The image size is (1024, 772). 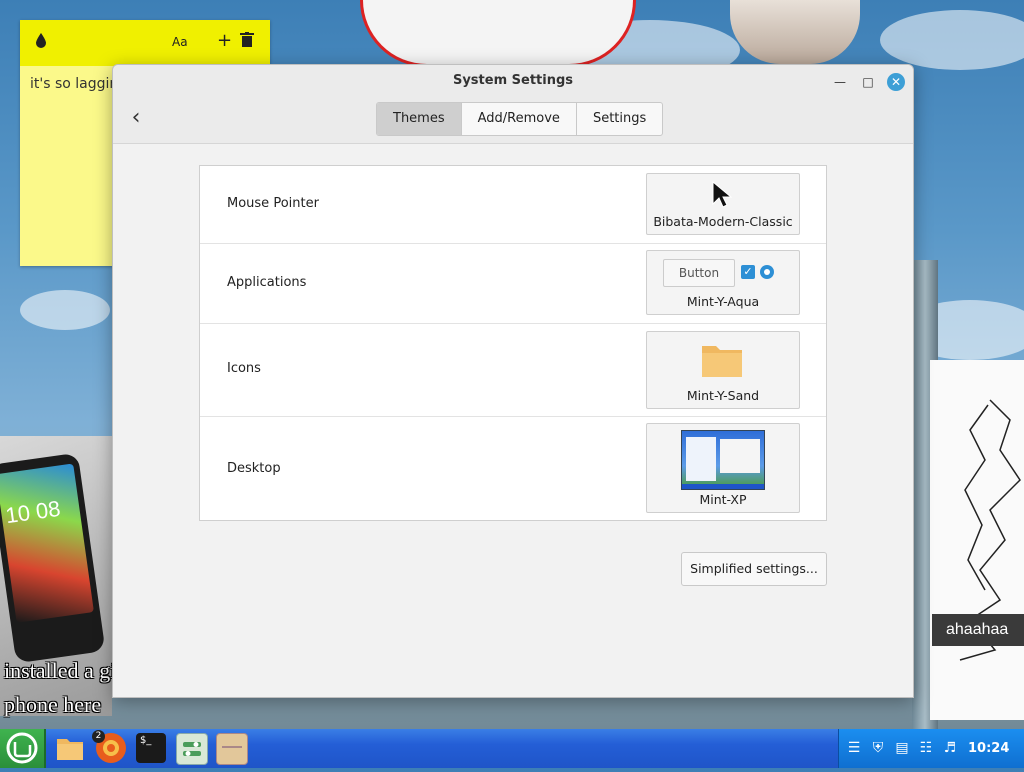 What do you see at coordinates (723, 395) in the screenshot?
I see `theme-name: Mint-Y-Sand` at bounding box center [723, 395].